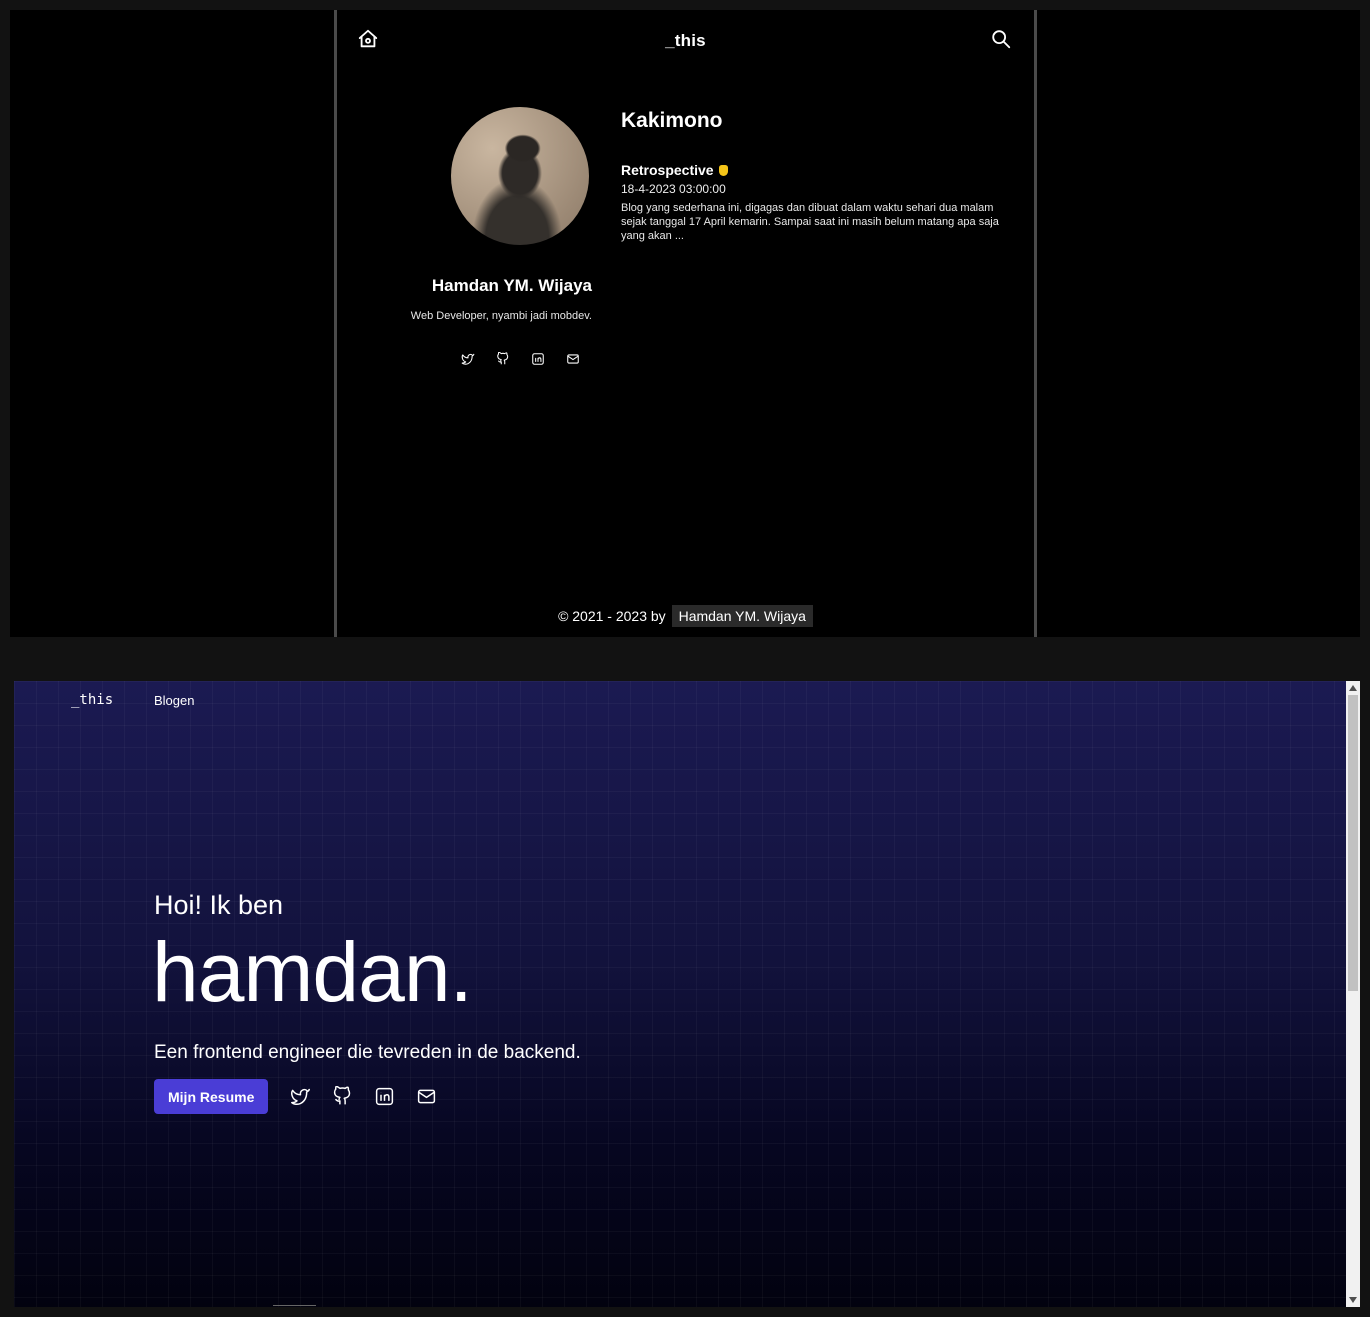 Image resolution: width=1370 pixels, height=1317 pixels. Describe the element at coordinates (742, 616) in the screenshot. I see `footer-author-link: Hamdan YM. Wijaya` at that location.